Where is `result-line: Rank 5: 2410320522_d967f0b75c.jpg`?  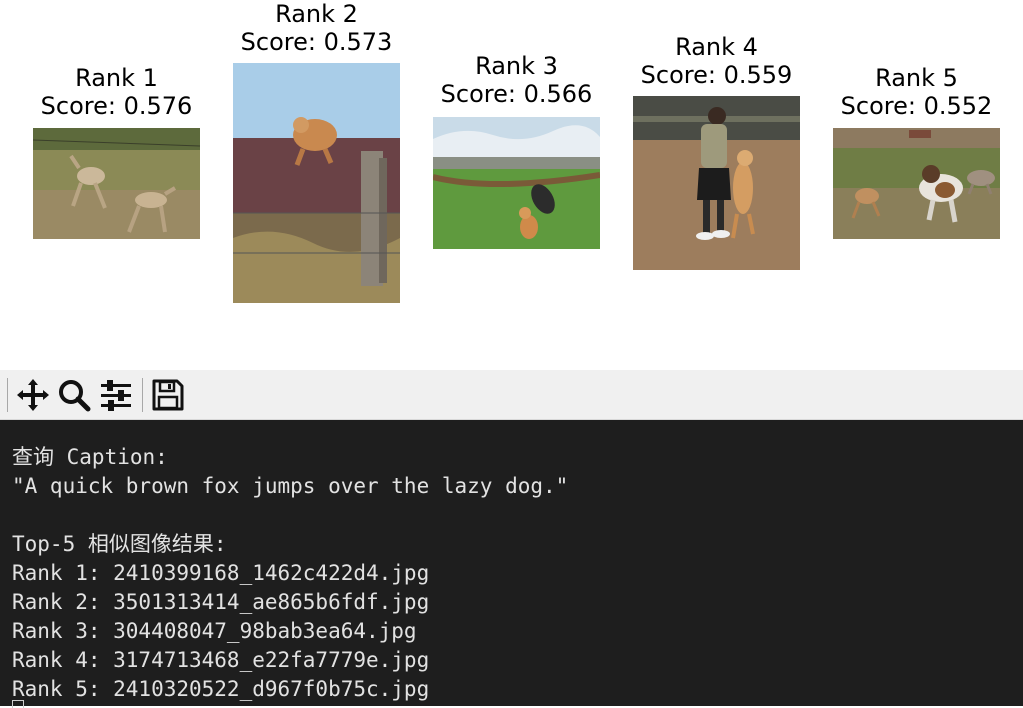
result-line: Rank 5: 2410320522_d967f0b75c.jpg is located at coordinates (221, 689).